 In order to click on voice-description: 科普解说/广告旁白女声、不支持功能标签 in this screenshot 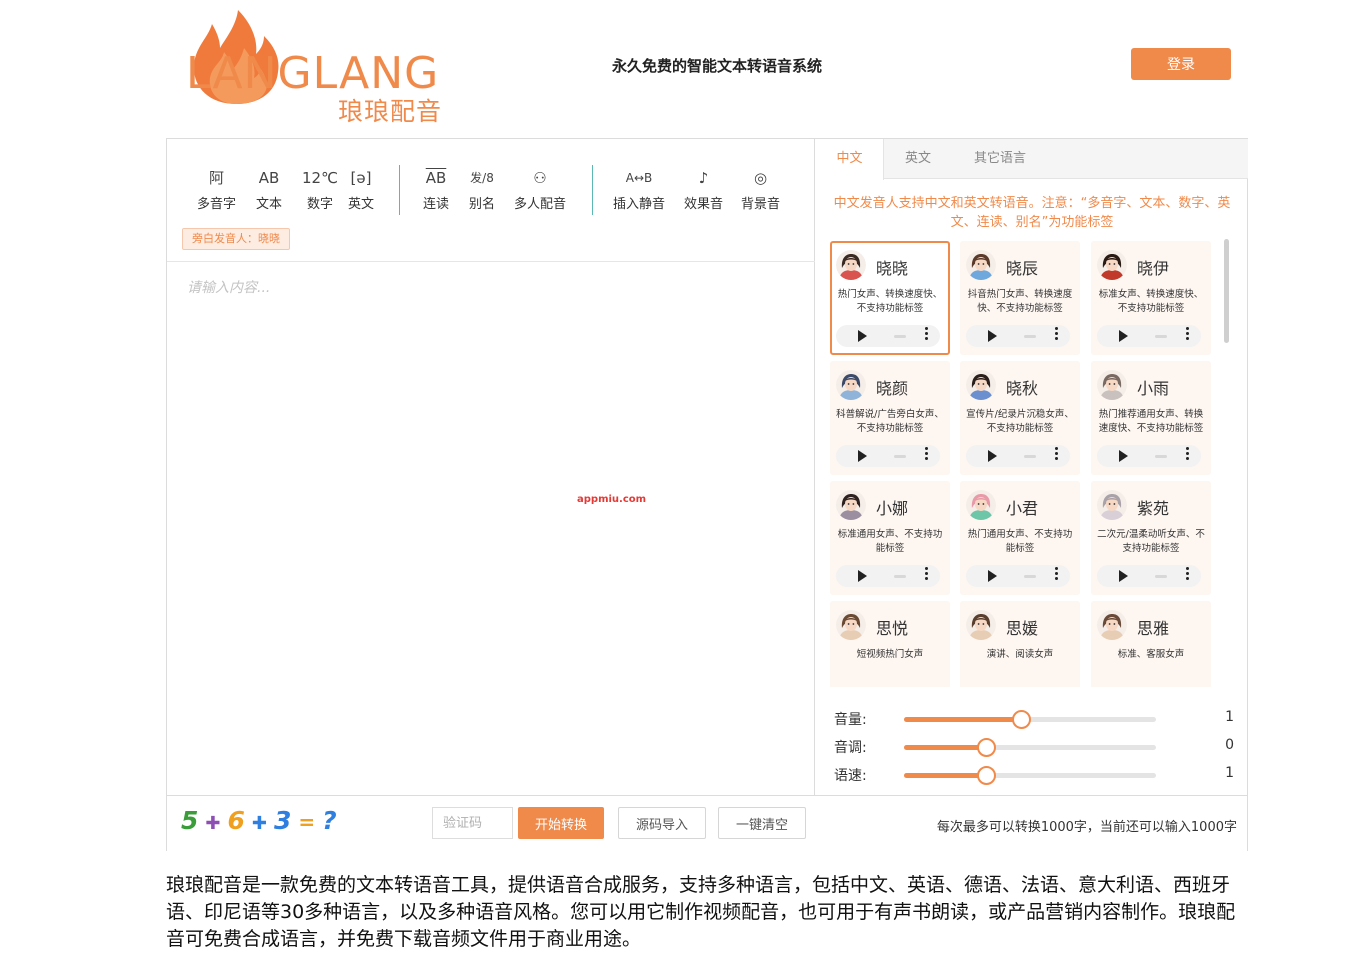, I will do `click(890, 421)`.